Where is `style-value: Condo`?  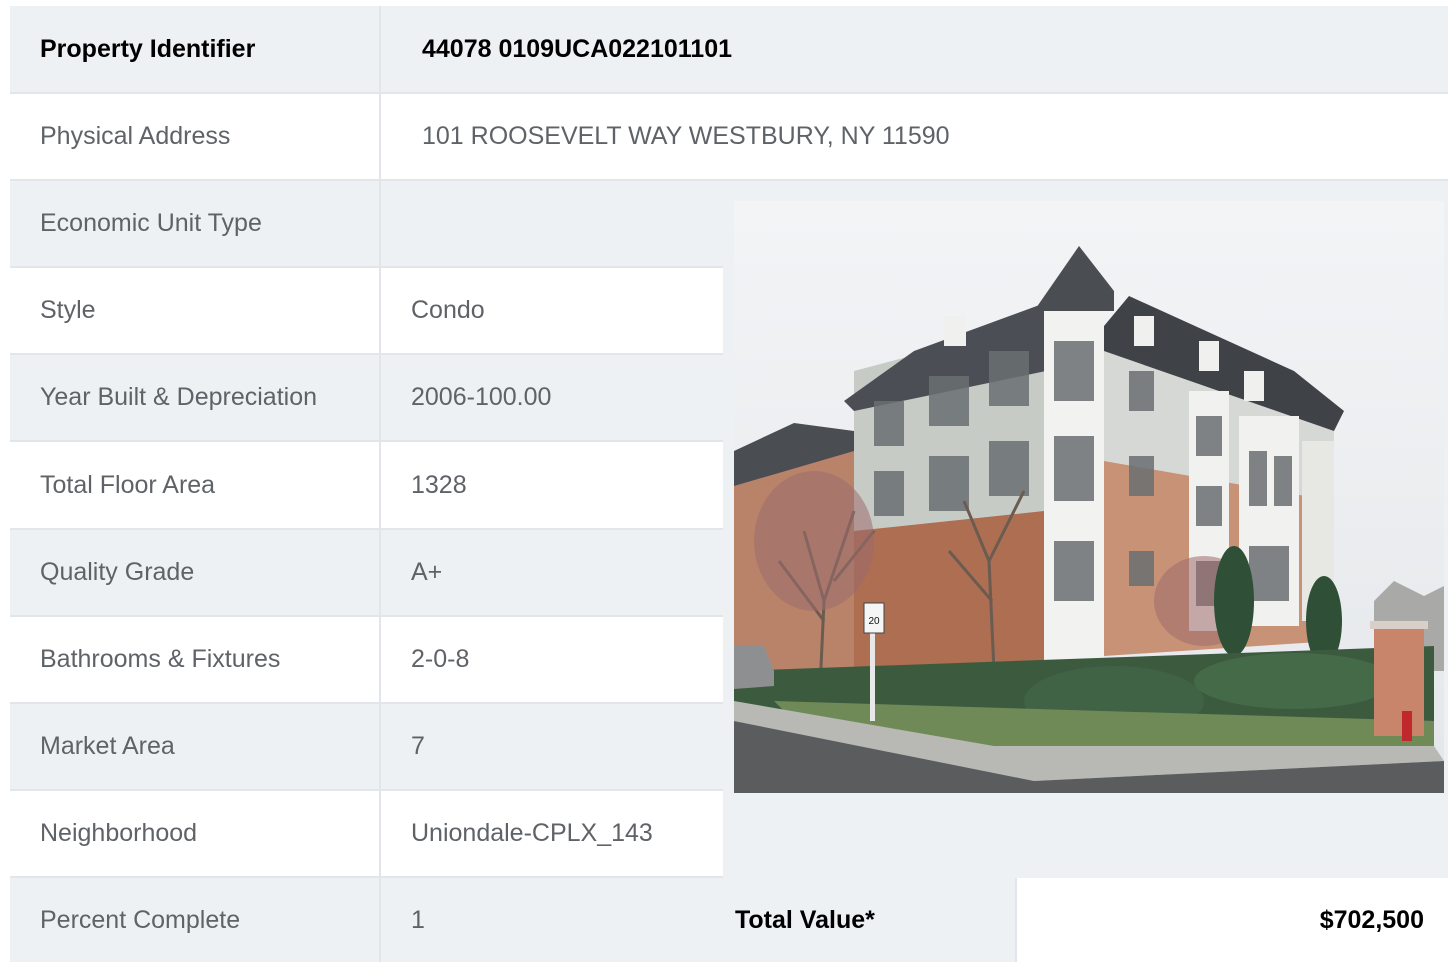
style-value: Condo is located at coordinates (448, 310).